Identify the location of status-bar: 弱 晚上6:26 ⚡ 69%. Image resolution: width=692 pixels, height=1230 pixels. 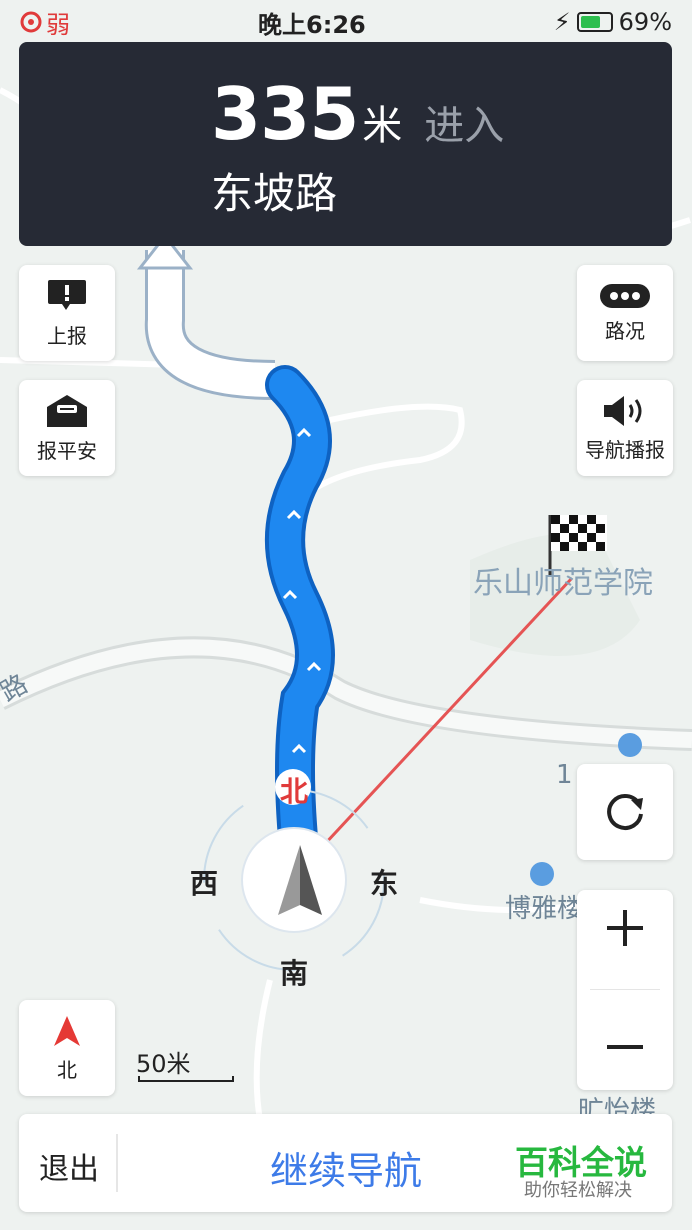
(346, 22).